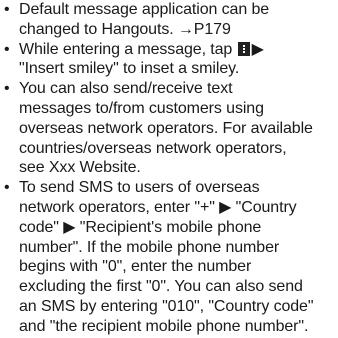 The height and width of the screenshot is (338, 338). What do you see at coordinates (257, 49) in the screenshot?
I see `arrow-glyph: ▶` at bounding box center [257, 49].